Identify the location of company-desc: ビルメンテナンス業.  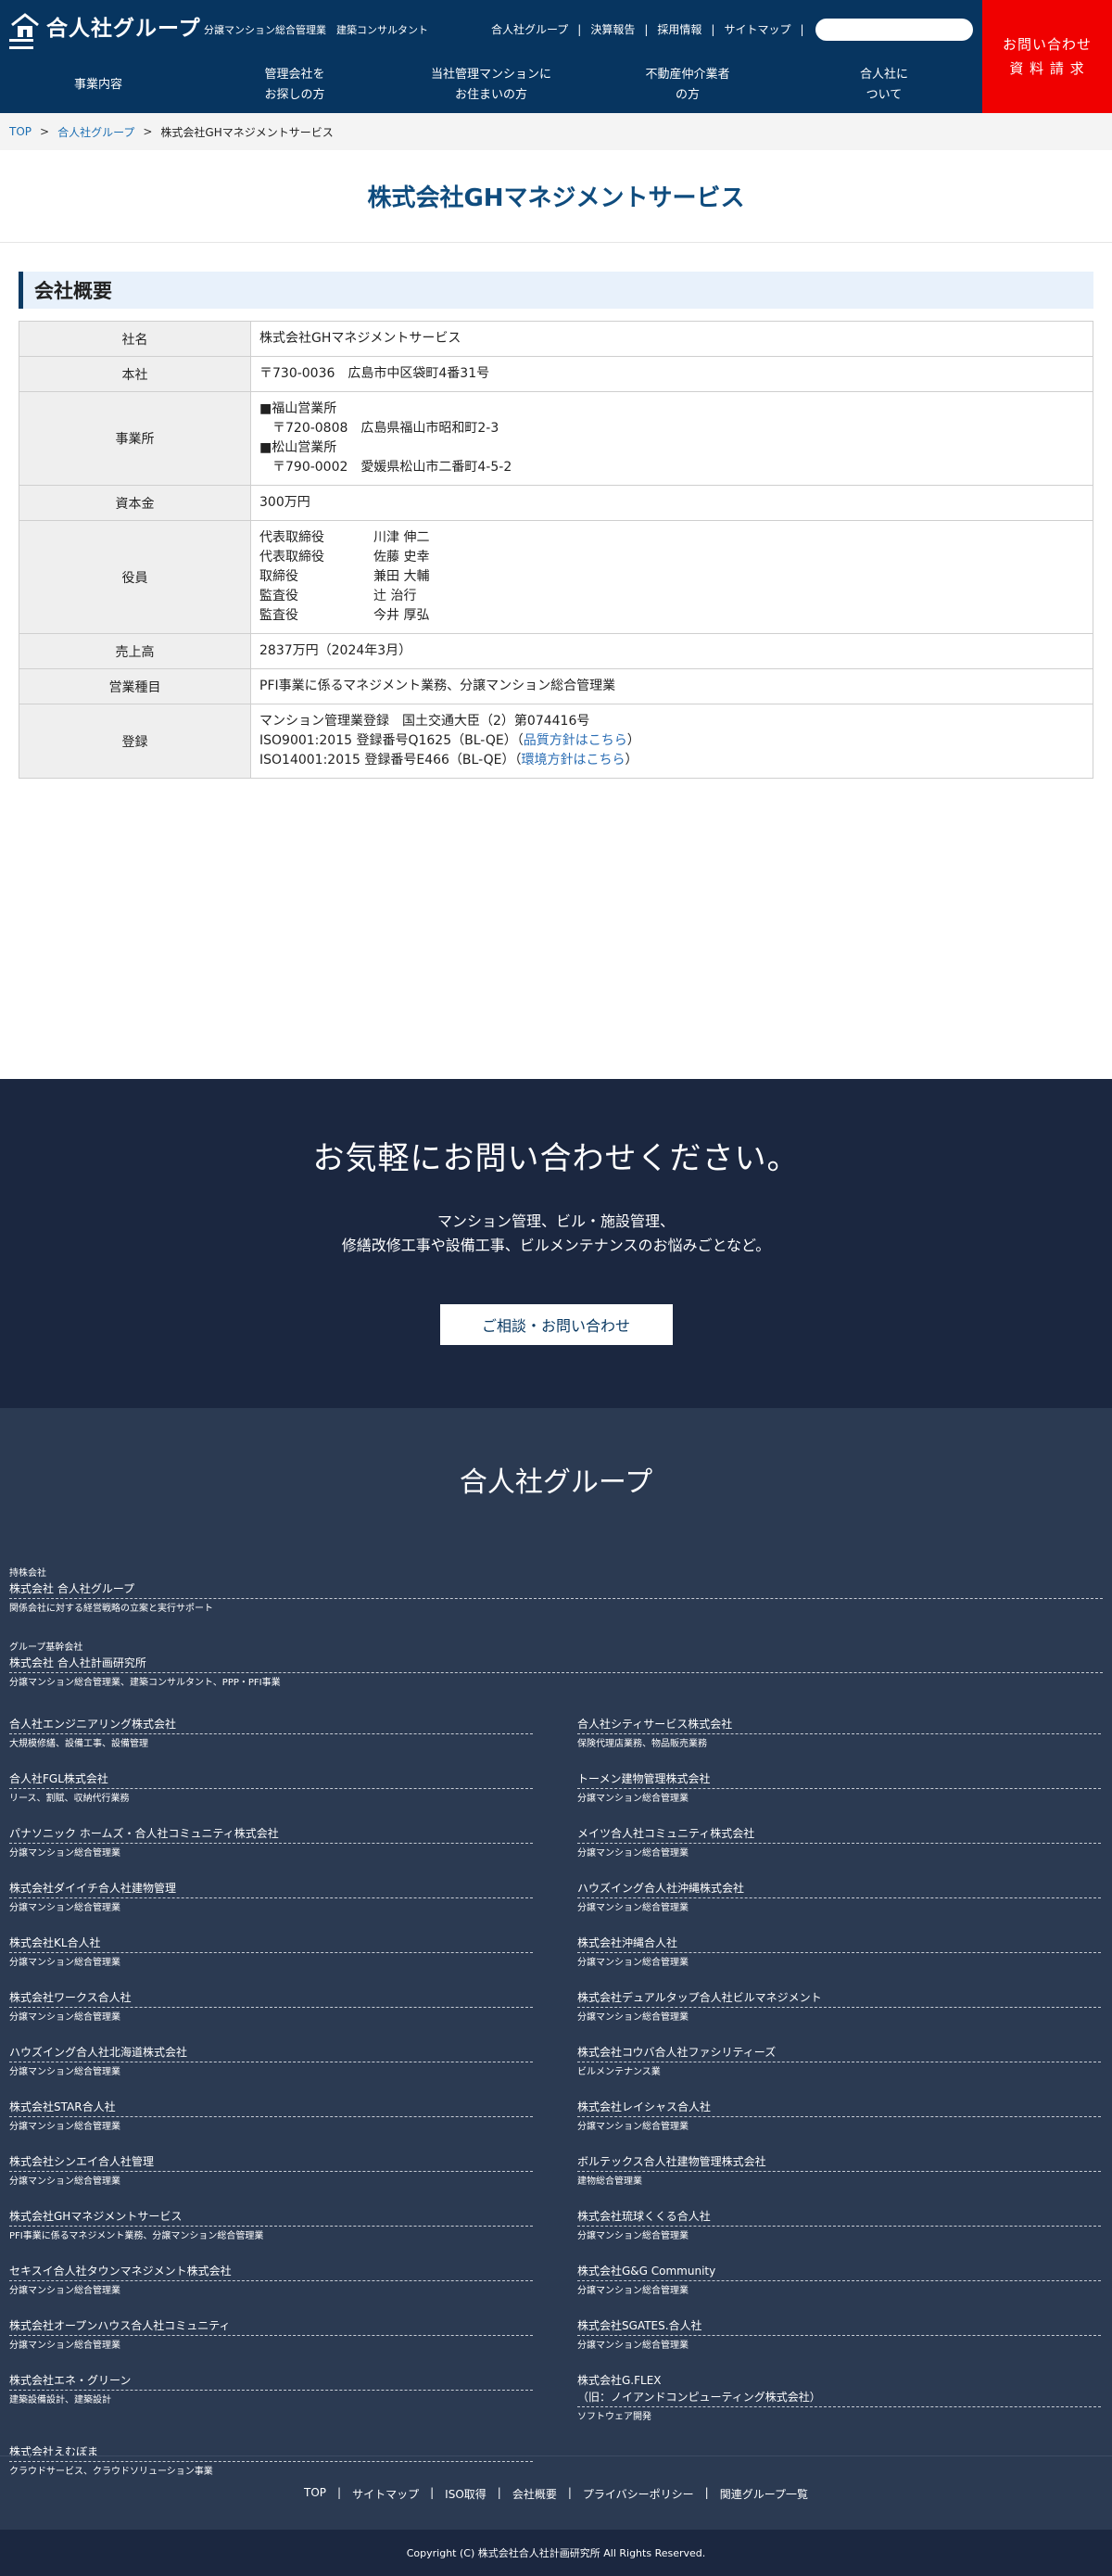
(619, 2072).